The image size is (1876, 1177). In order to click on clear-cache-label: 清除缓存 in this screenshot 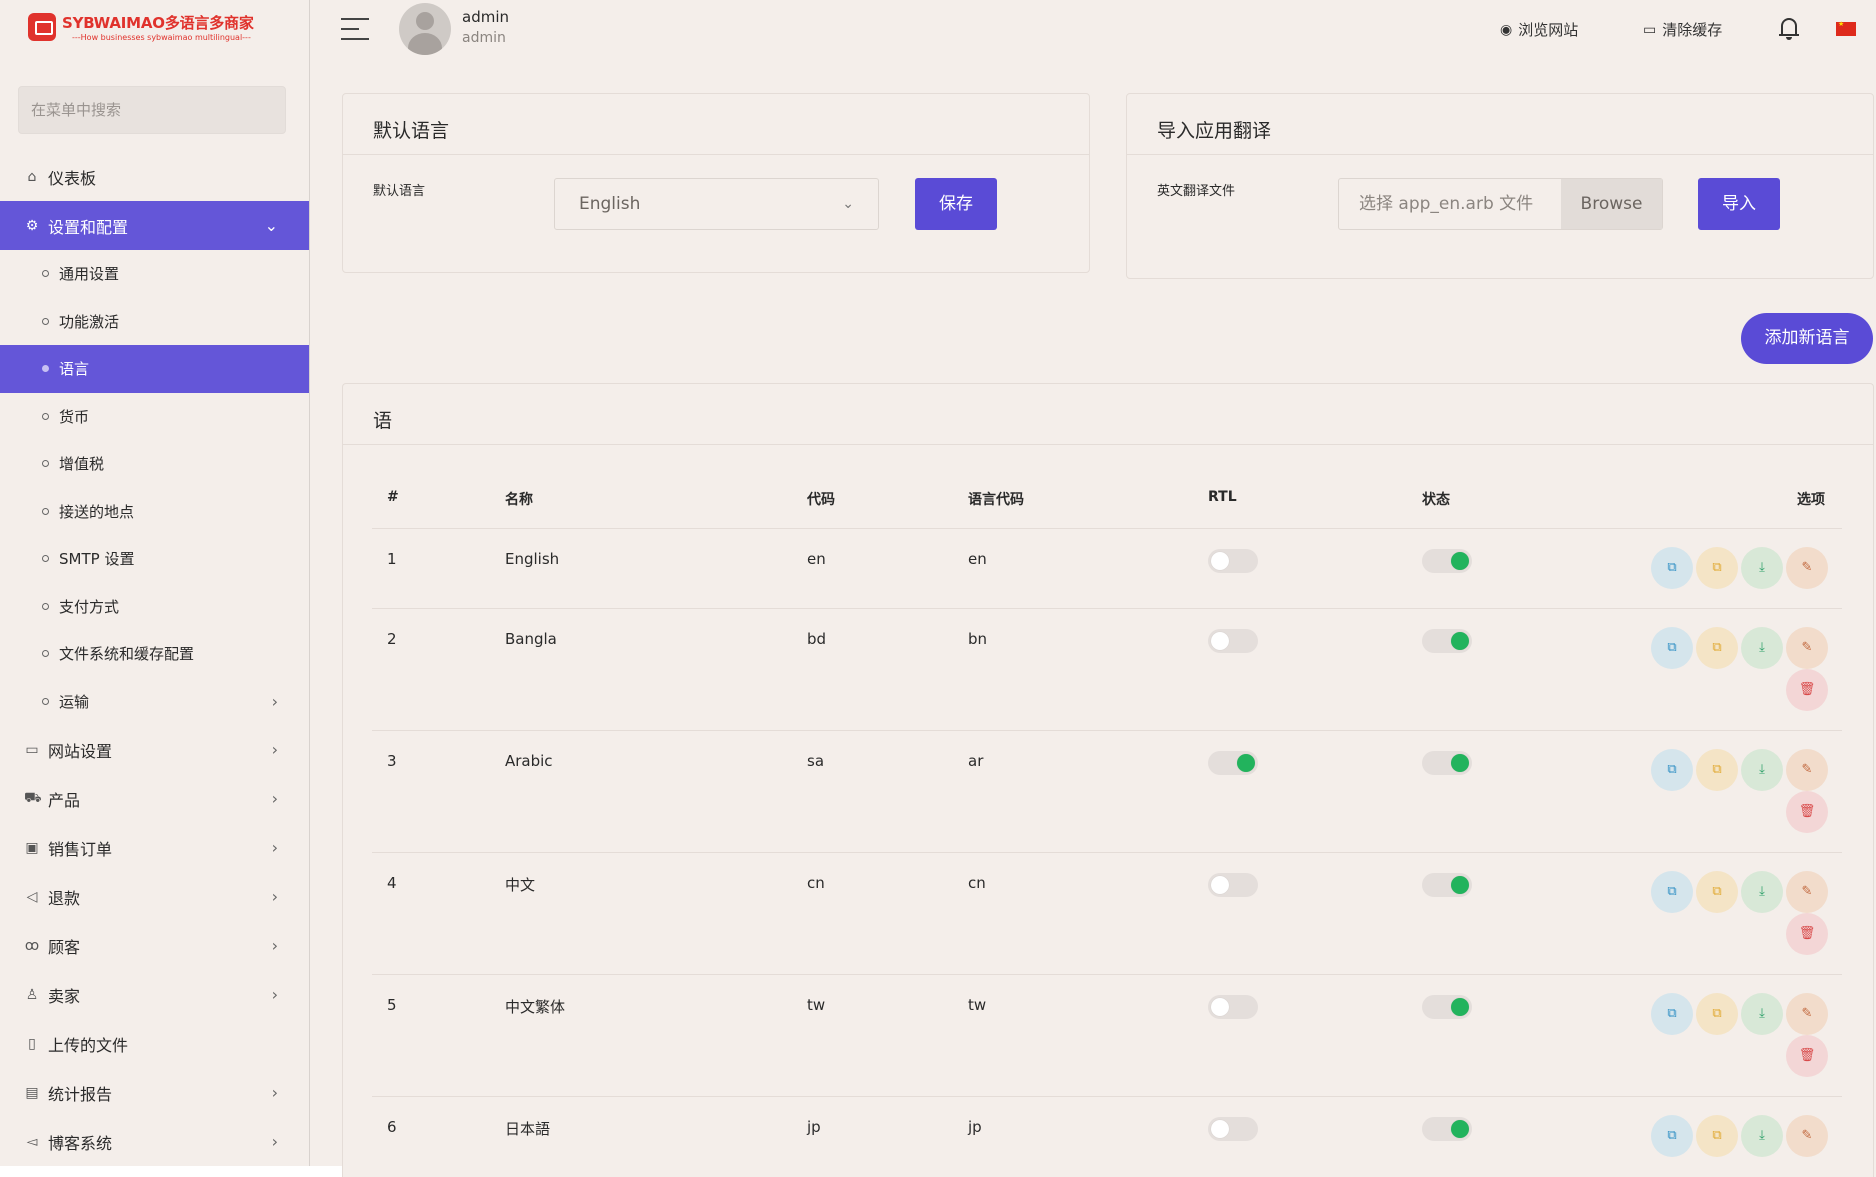, I will do `click(1692, 30)`.